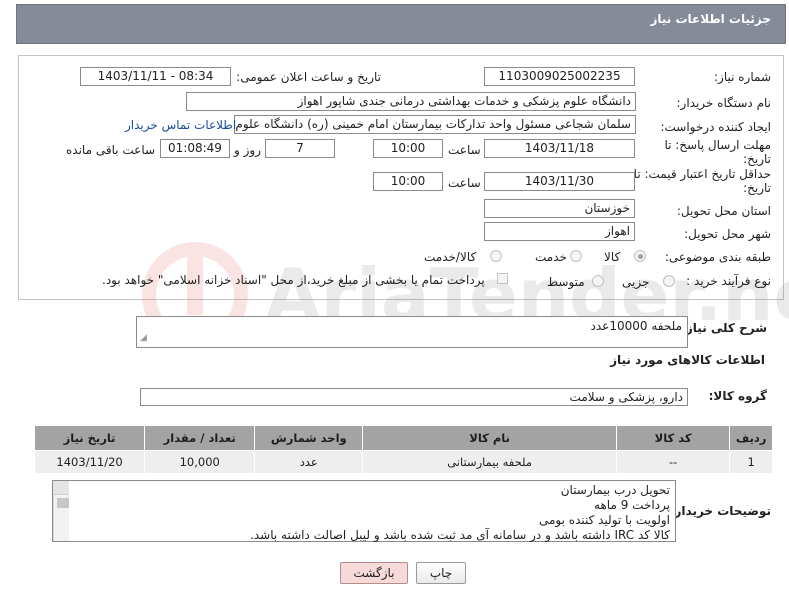 Image resolution: width=789 pixels, height=598 pixels. I want to click on summary-field: ملحفه 10000عدد ◢, so click(412, 332).